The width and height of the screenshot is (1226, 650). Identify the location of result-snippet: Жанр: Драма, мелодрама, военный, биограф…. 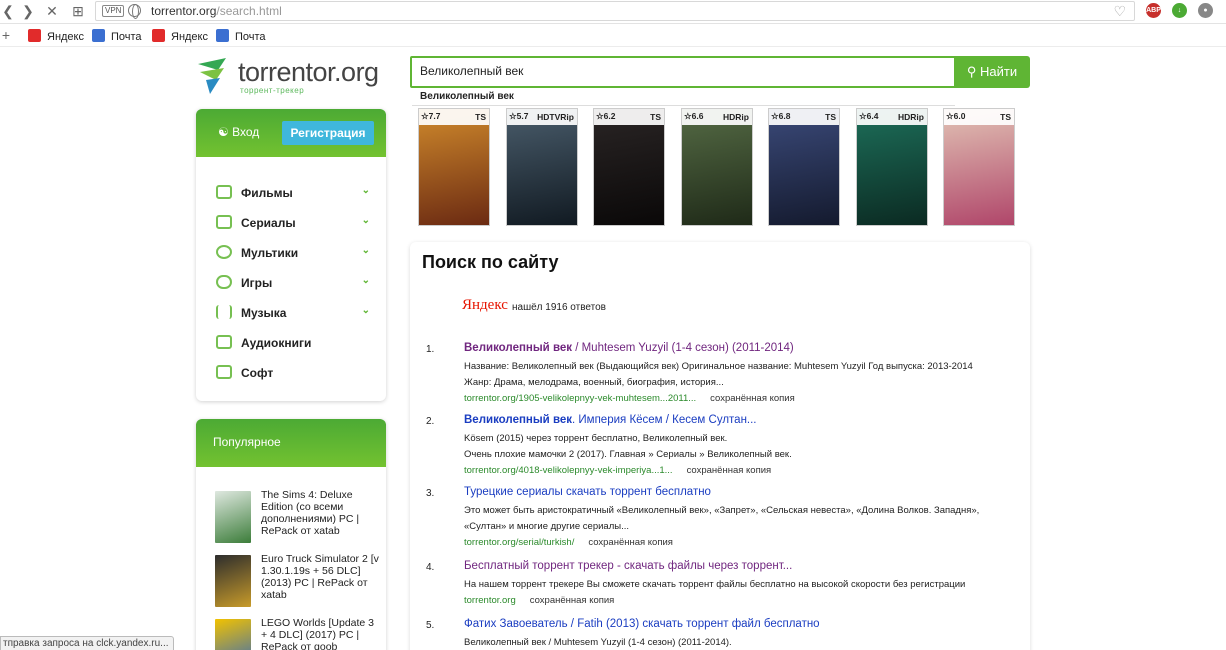
(594, 382).